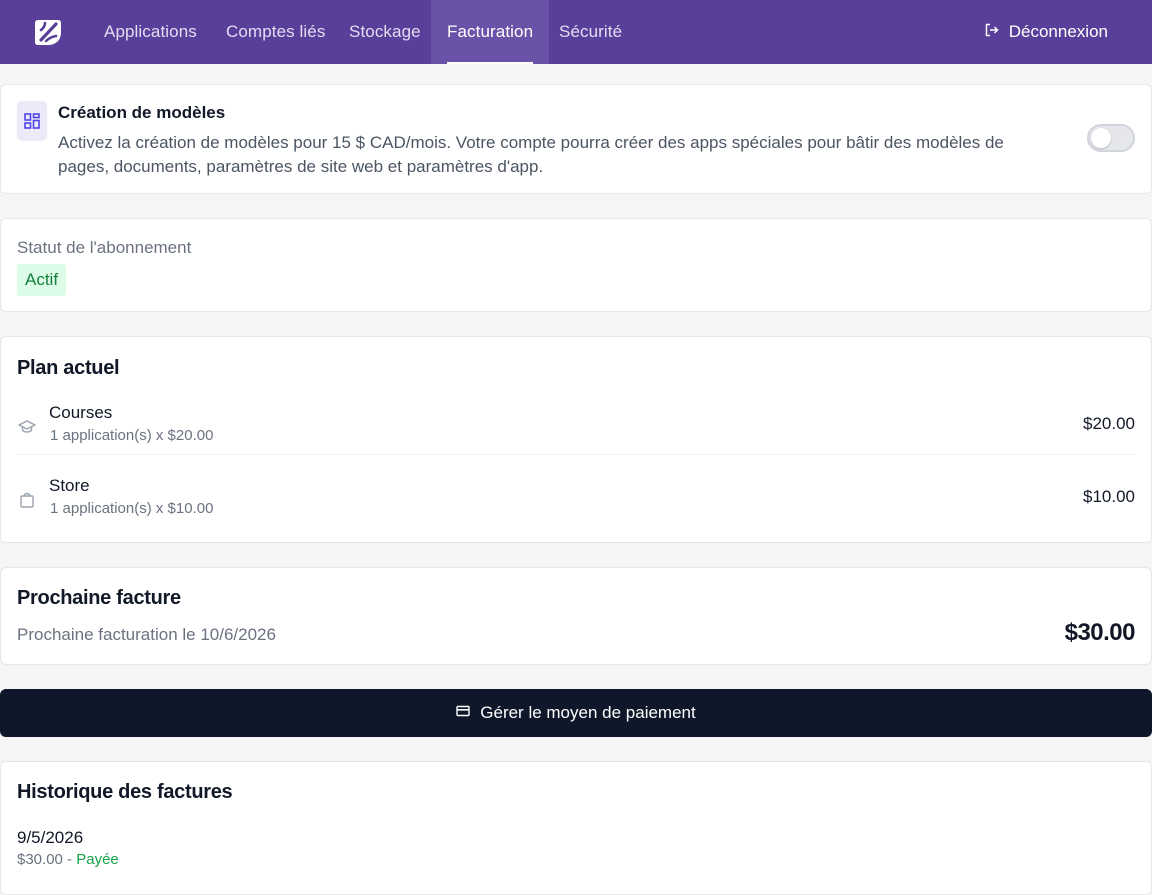 This screenshot has height=895, width=1152. I want to click on subscription-status-card: Statut de l'abonnement Actif, so click(576, 265).